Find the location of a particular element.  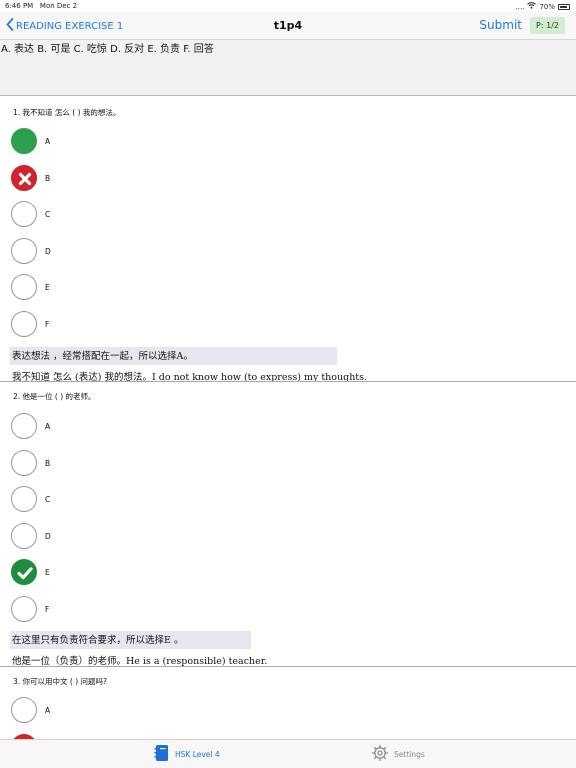

submit-button: Submit is located at coordinates (500, 25).